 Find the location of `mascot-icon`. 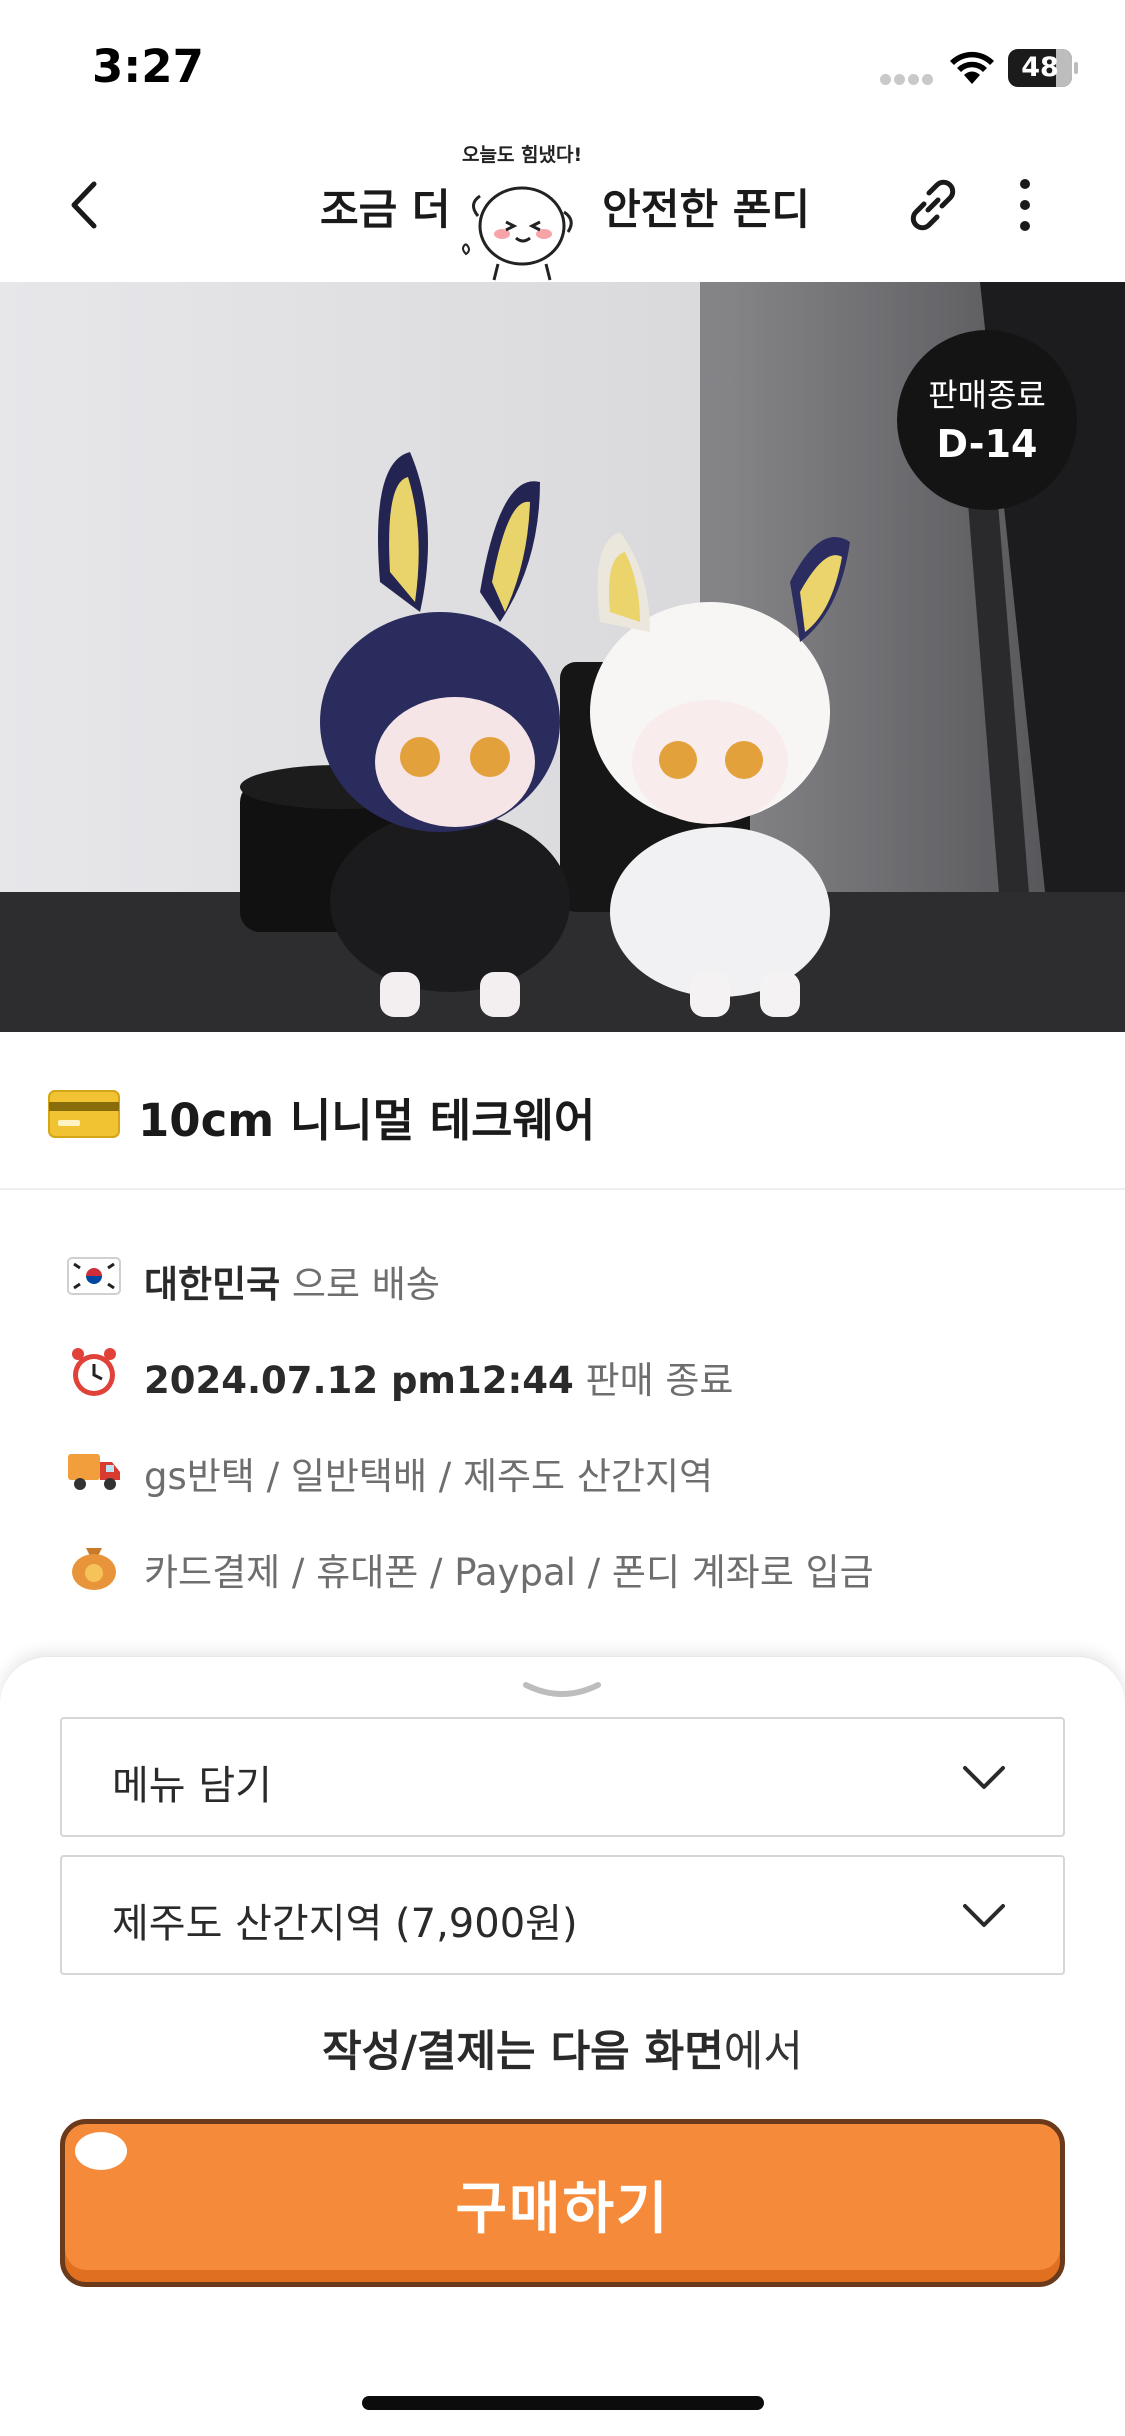

mascot-icon is located at coordinates (517, 233).